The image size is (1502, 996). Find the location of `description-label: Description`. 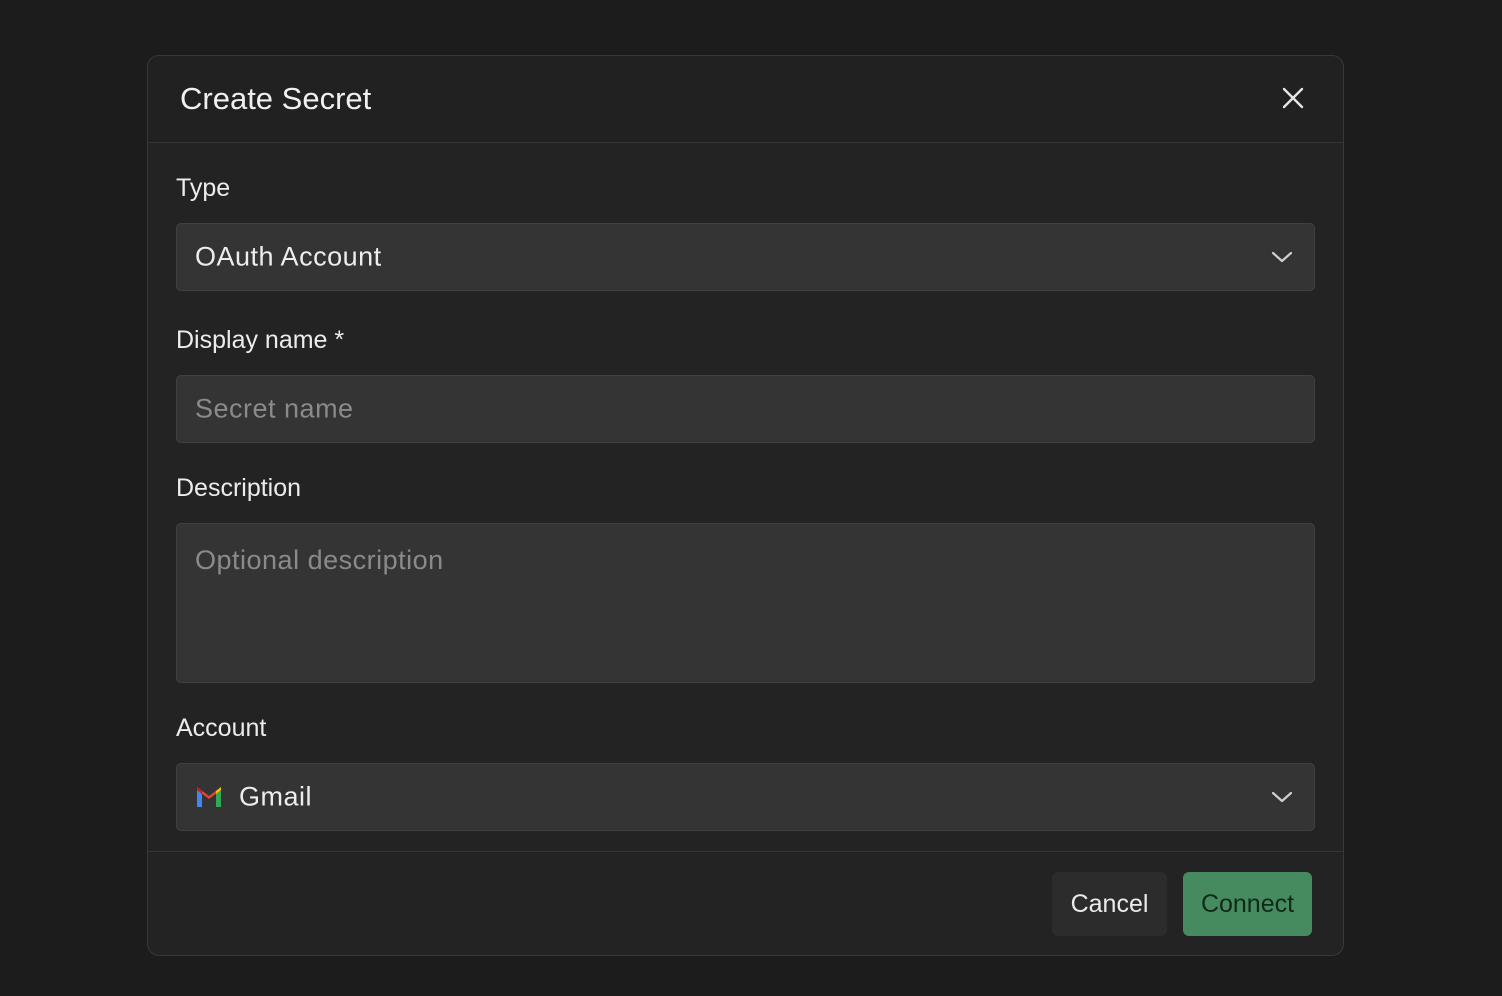

description-label: Description is located at coordinates (239, 488).